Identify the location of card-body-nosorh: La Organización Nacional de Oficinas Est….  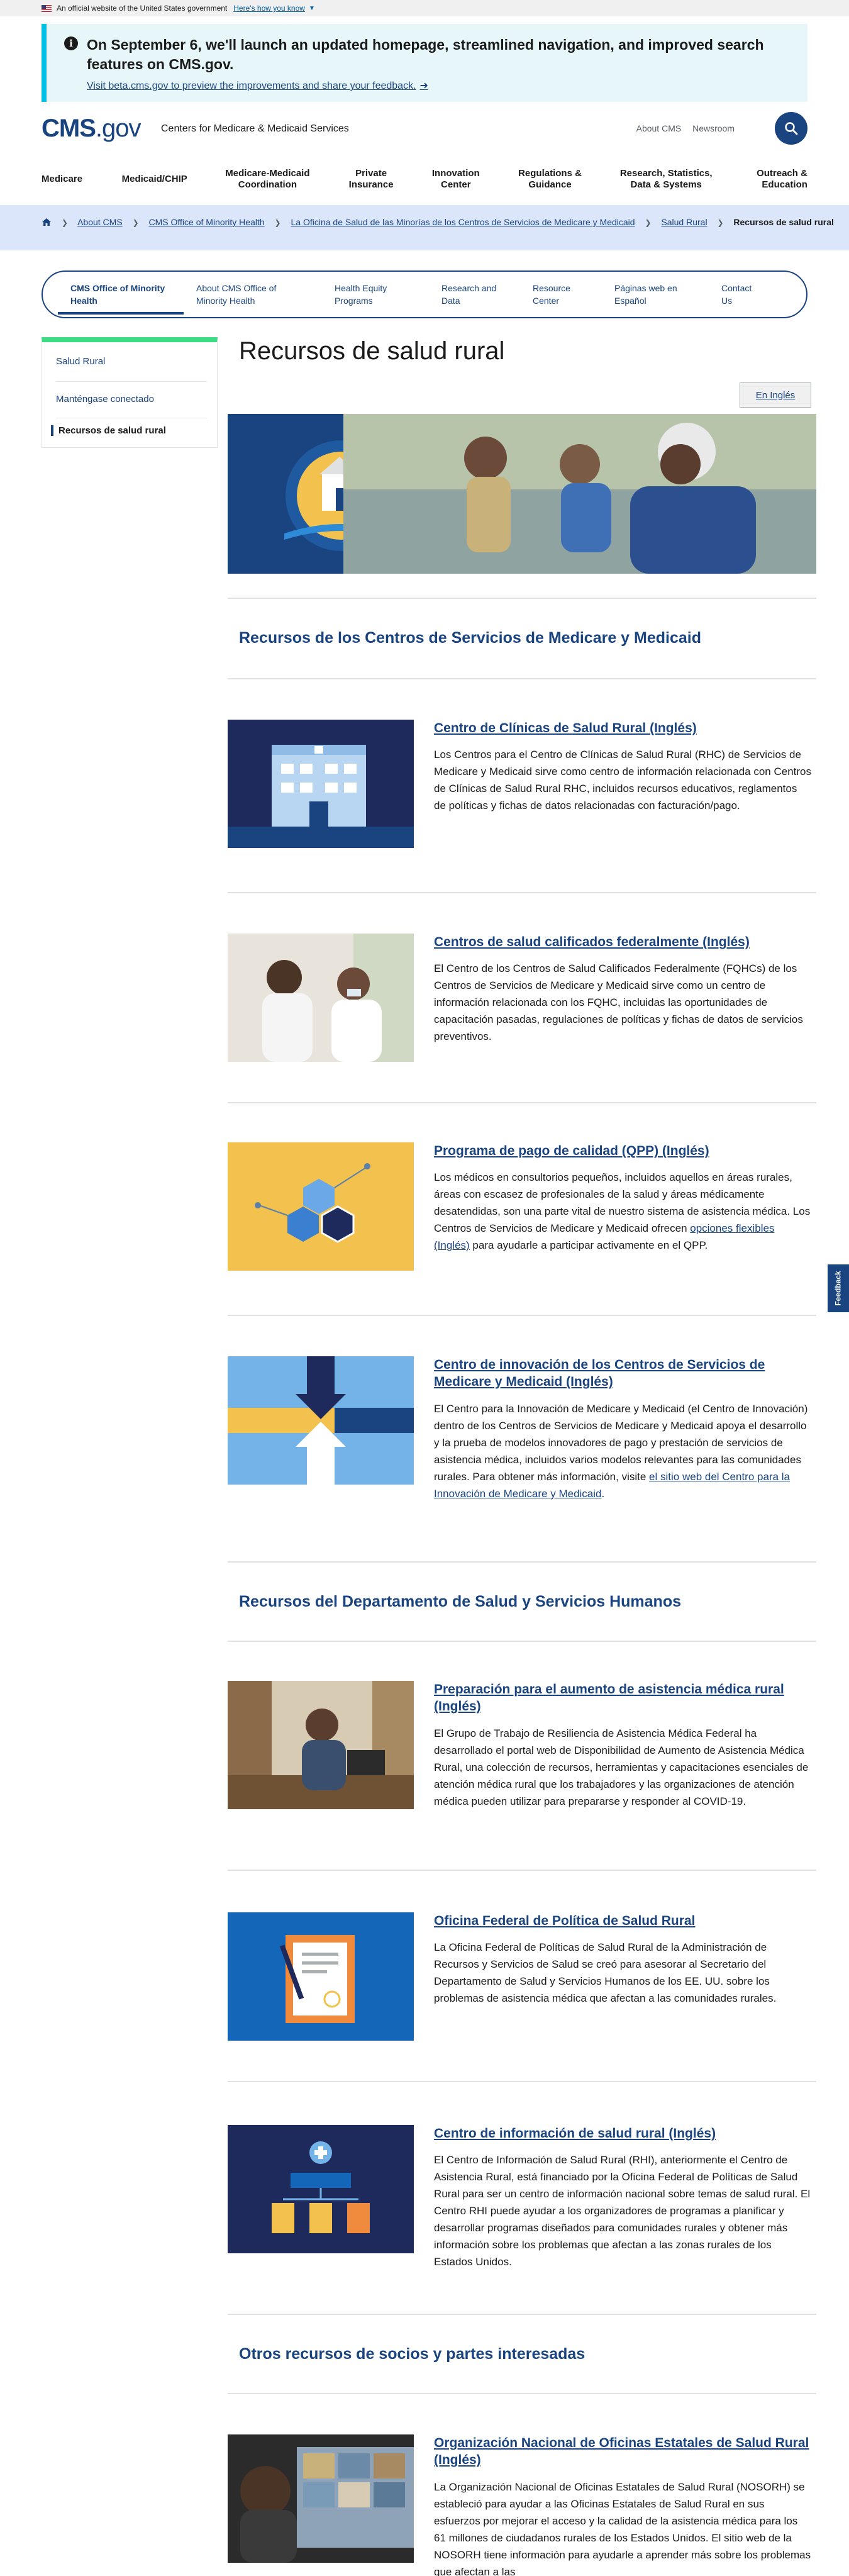
(622, 2528).